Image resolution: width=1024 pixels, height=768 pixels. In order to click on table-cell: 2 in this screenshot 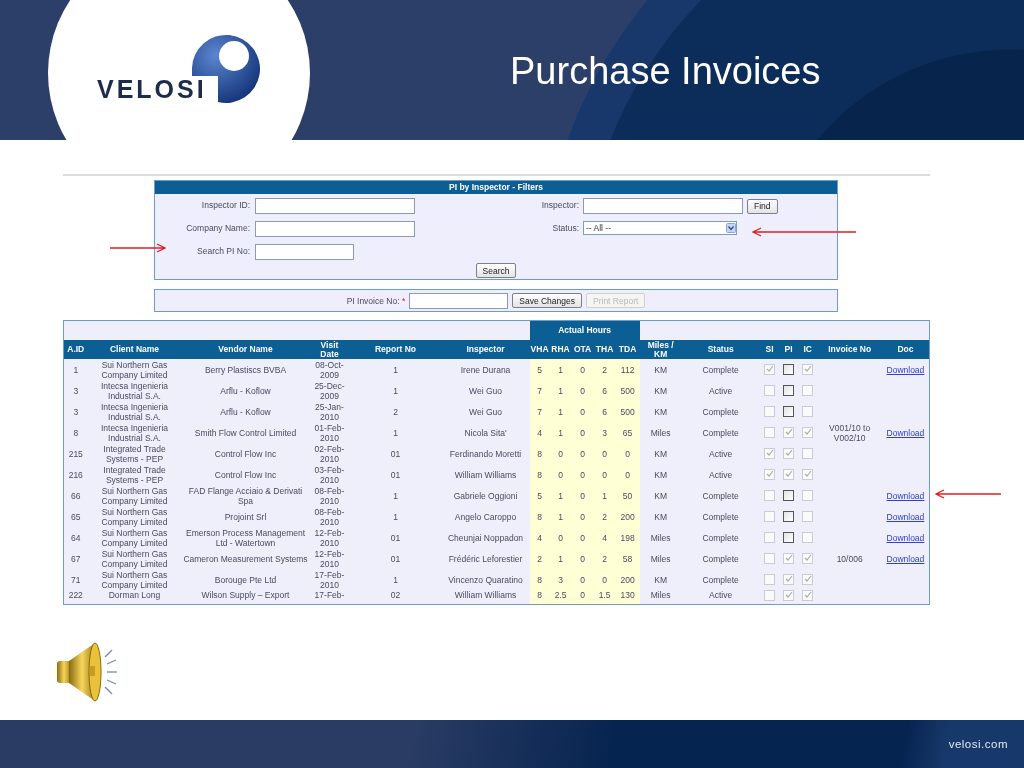, I will do `click(604, 516)`.